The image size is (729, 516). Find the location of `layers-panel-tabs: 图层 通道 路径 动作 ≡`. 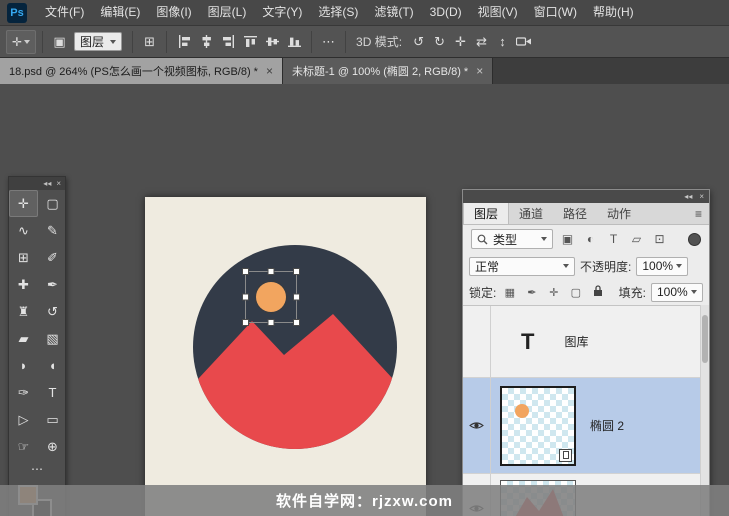

layers-panel-tabs: 图层 通道 路径 动作 ≡ is located at coordinates (586, 214).